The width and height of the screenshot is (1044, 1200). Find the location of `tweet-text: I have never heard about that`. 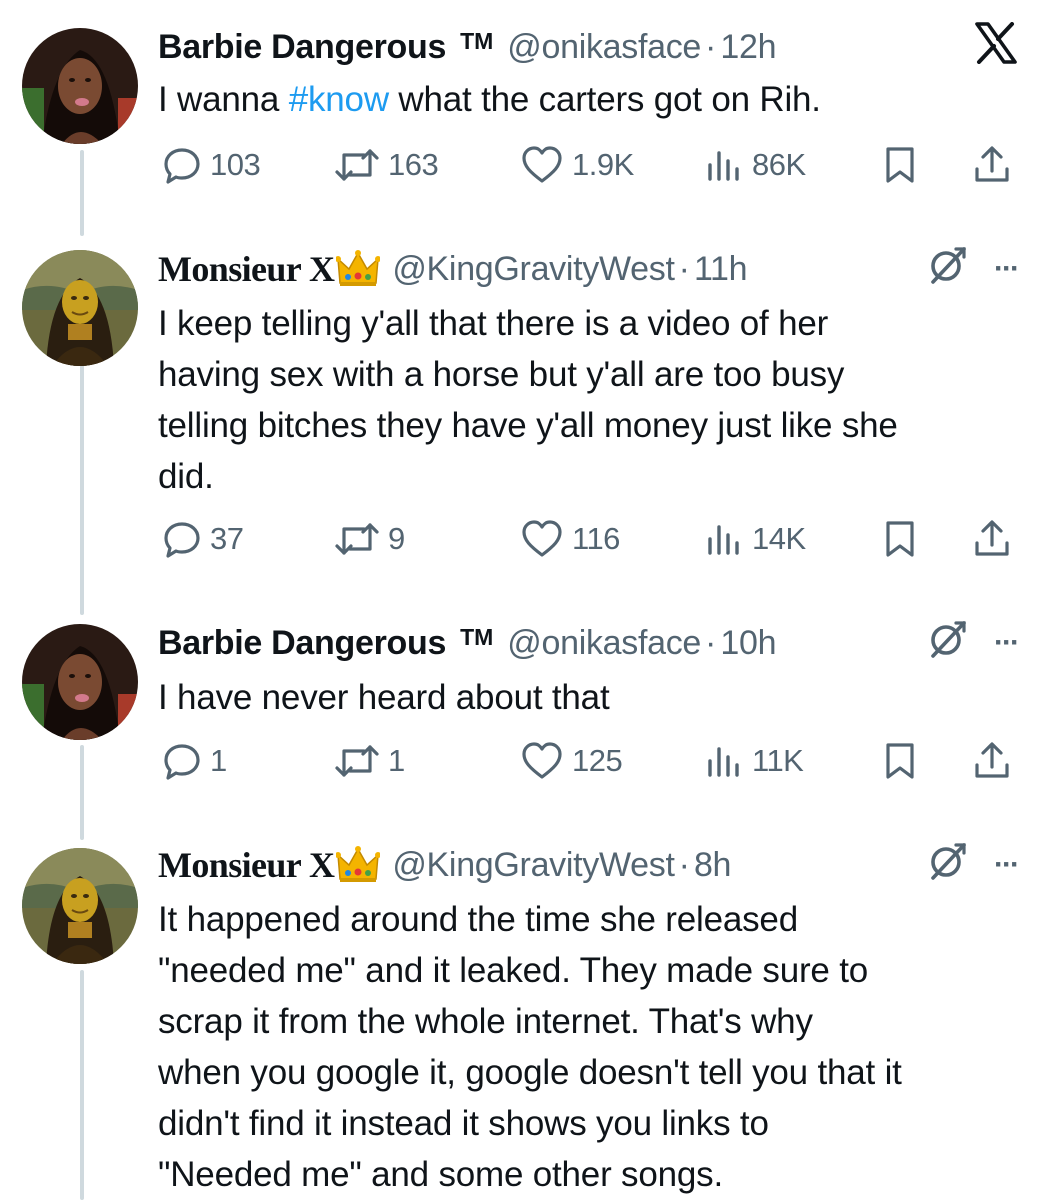

tweet-text: I have never heard about that is located at coordinates (384, 697).